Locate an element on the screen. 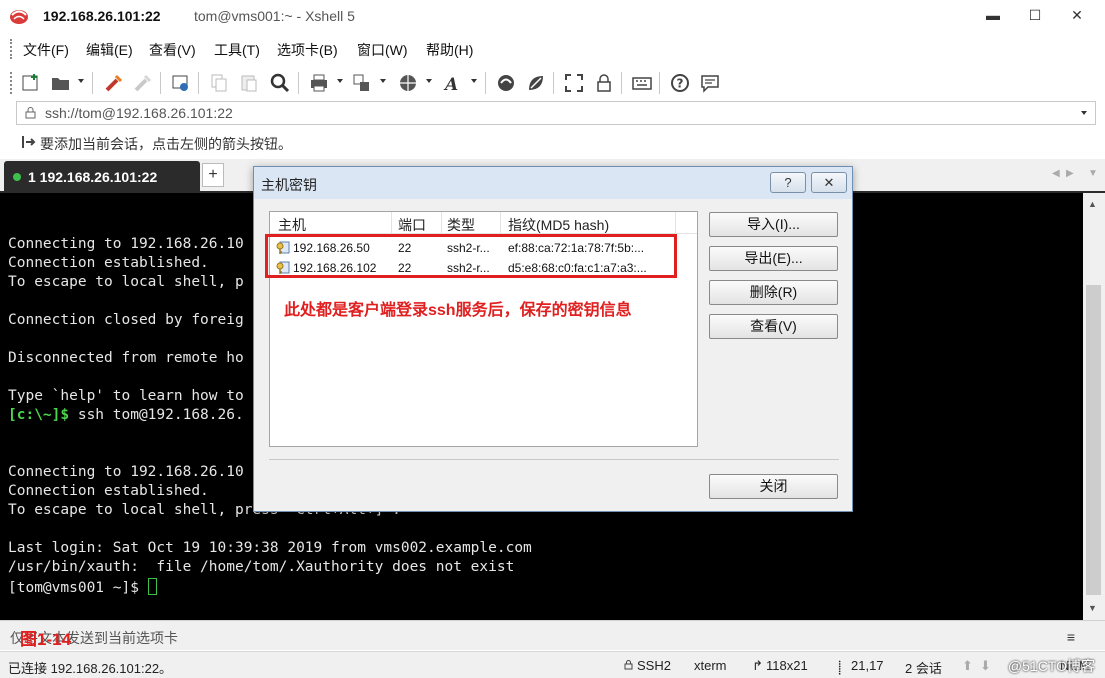 This screenshot has width=1105, height=678. keyboard-icon is located at coordinates (642, 83).